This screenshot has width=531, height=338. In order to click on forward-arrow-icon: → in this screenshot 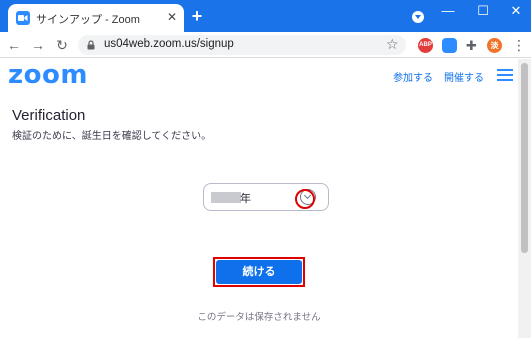, I will do `click(38, 45)`.